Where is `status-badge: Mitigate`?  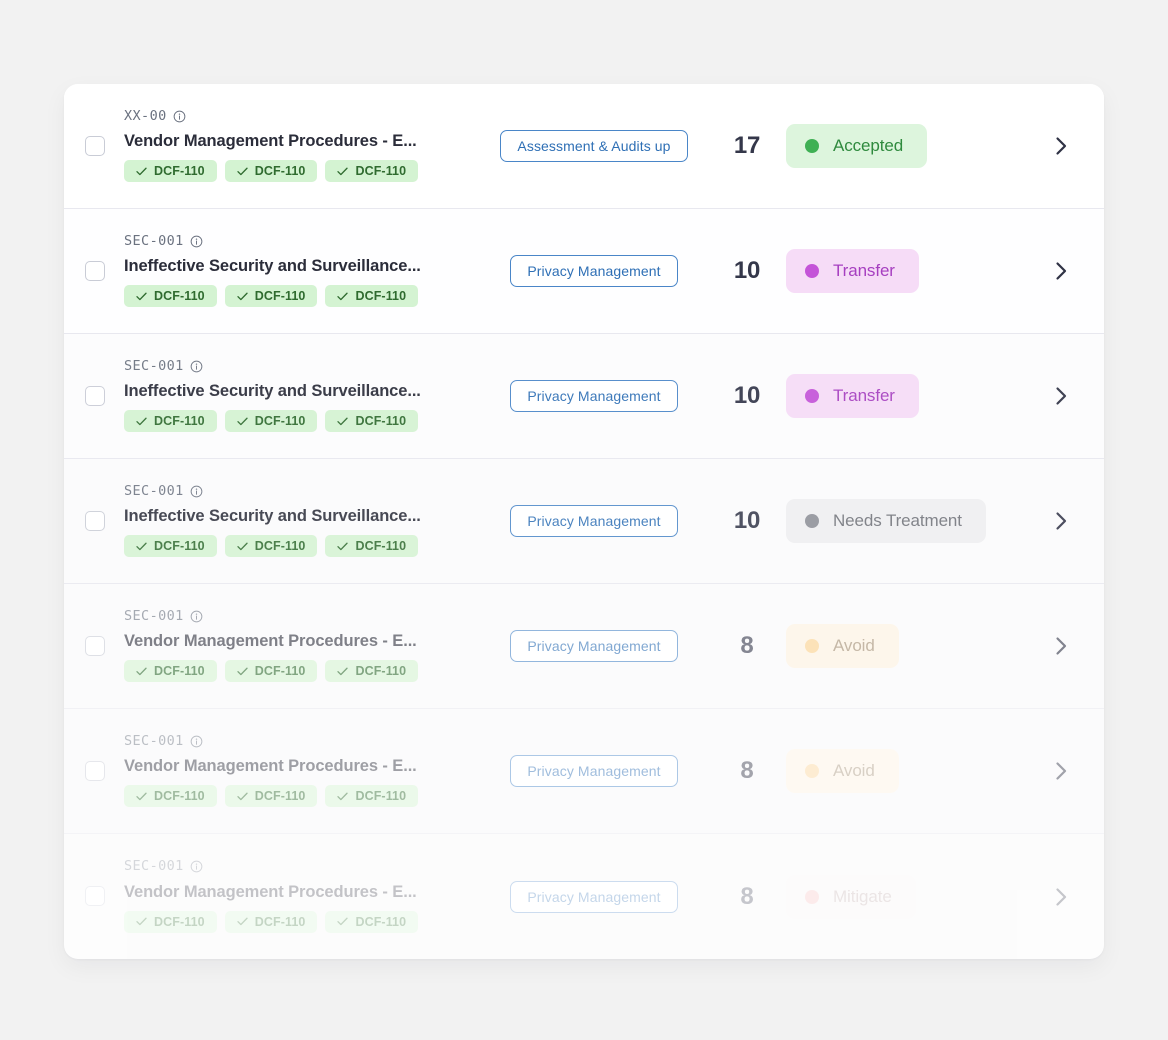
status-badge: Mitigate is located at coordinates (851, 896).